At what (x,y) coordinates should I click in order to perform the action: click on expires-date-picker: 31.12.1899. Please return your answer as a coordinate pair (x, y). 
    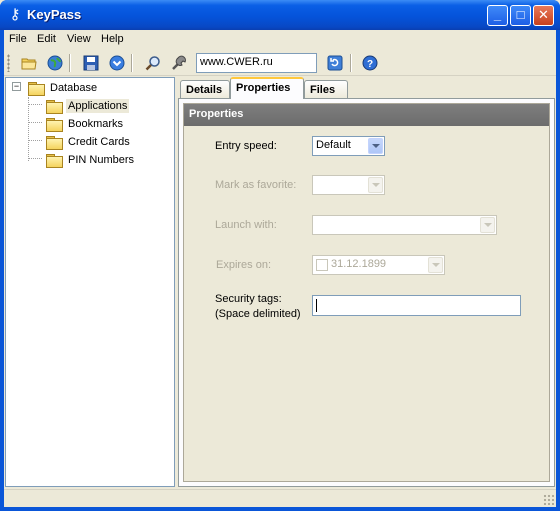
    Looking at the image, I should click on (378, 265).